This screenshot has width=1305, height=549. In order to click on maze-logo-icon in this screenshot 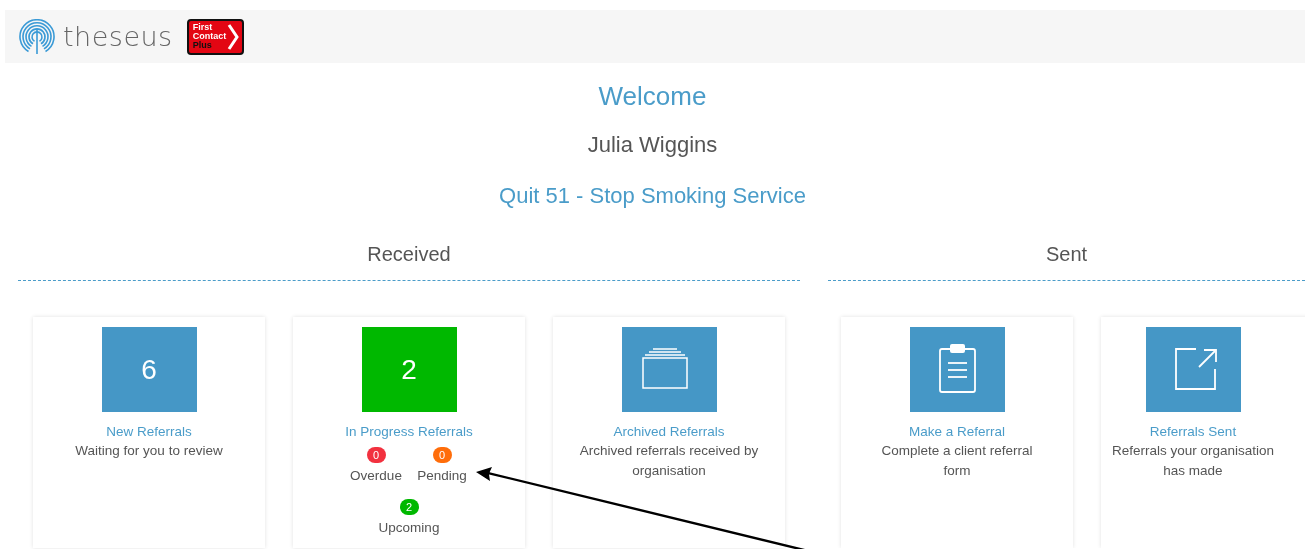, I will do `click(37, 36)`.